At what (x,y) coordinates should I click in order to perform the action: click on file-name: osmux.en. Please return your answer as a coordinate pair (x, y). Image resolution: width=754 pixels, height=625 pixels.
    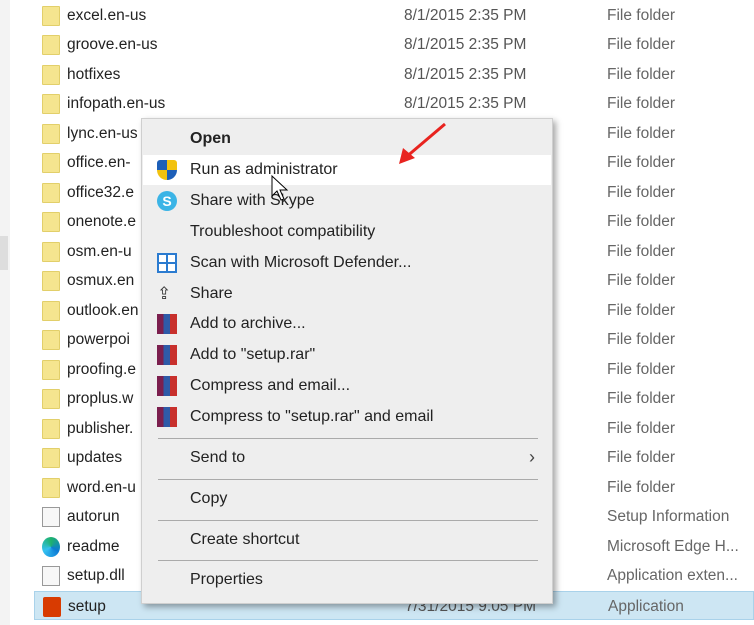
    Looking at the image, I should click on (101, 280).